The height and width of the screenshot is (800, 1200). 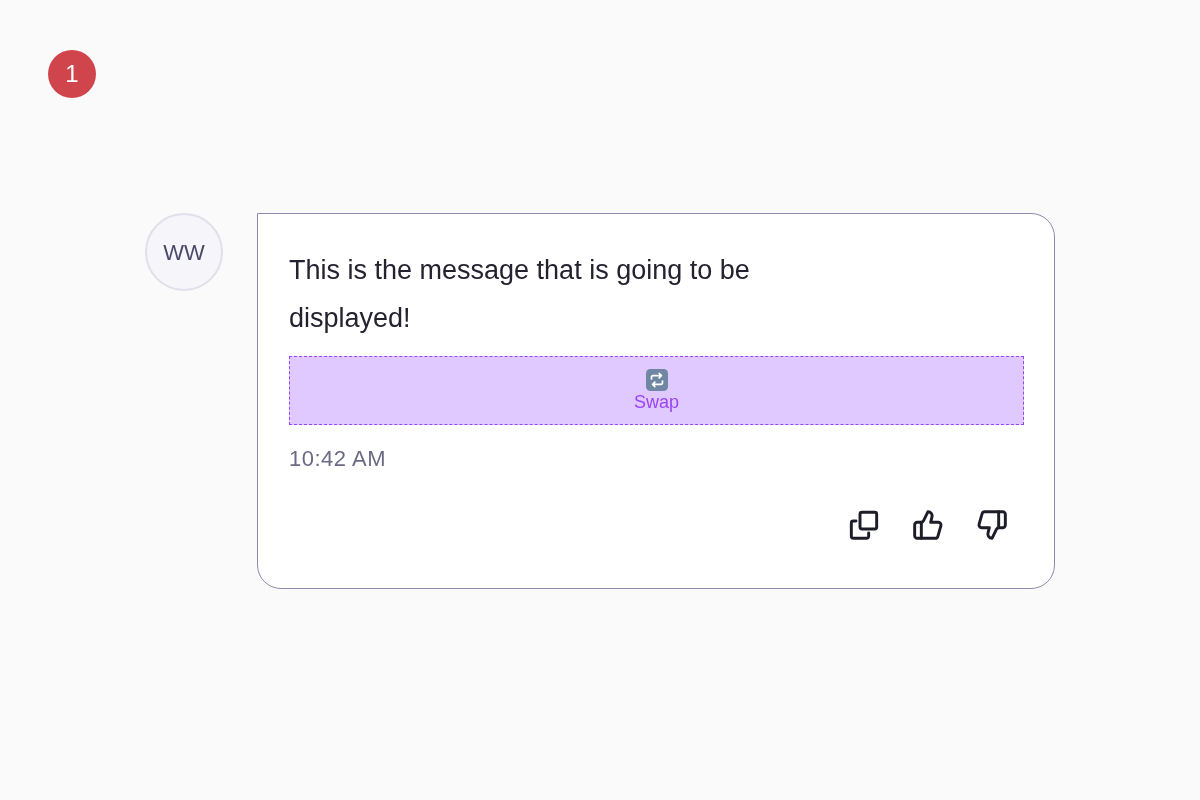 I want to click on message-text: This is the message that is going to be displayed!, so click(x=520, y=294).